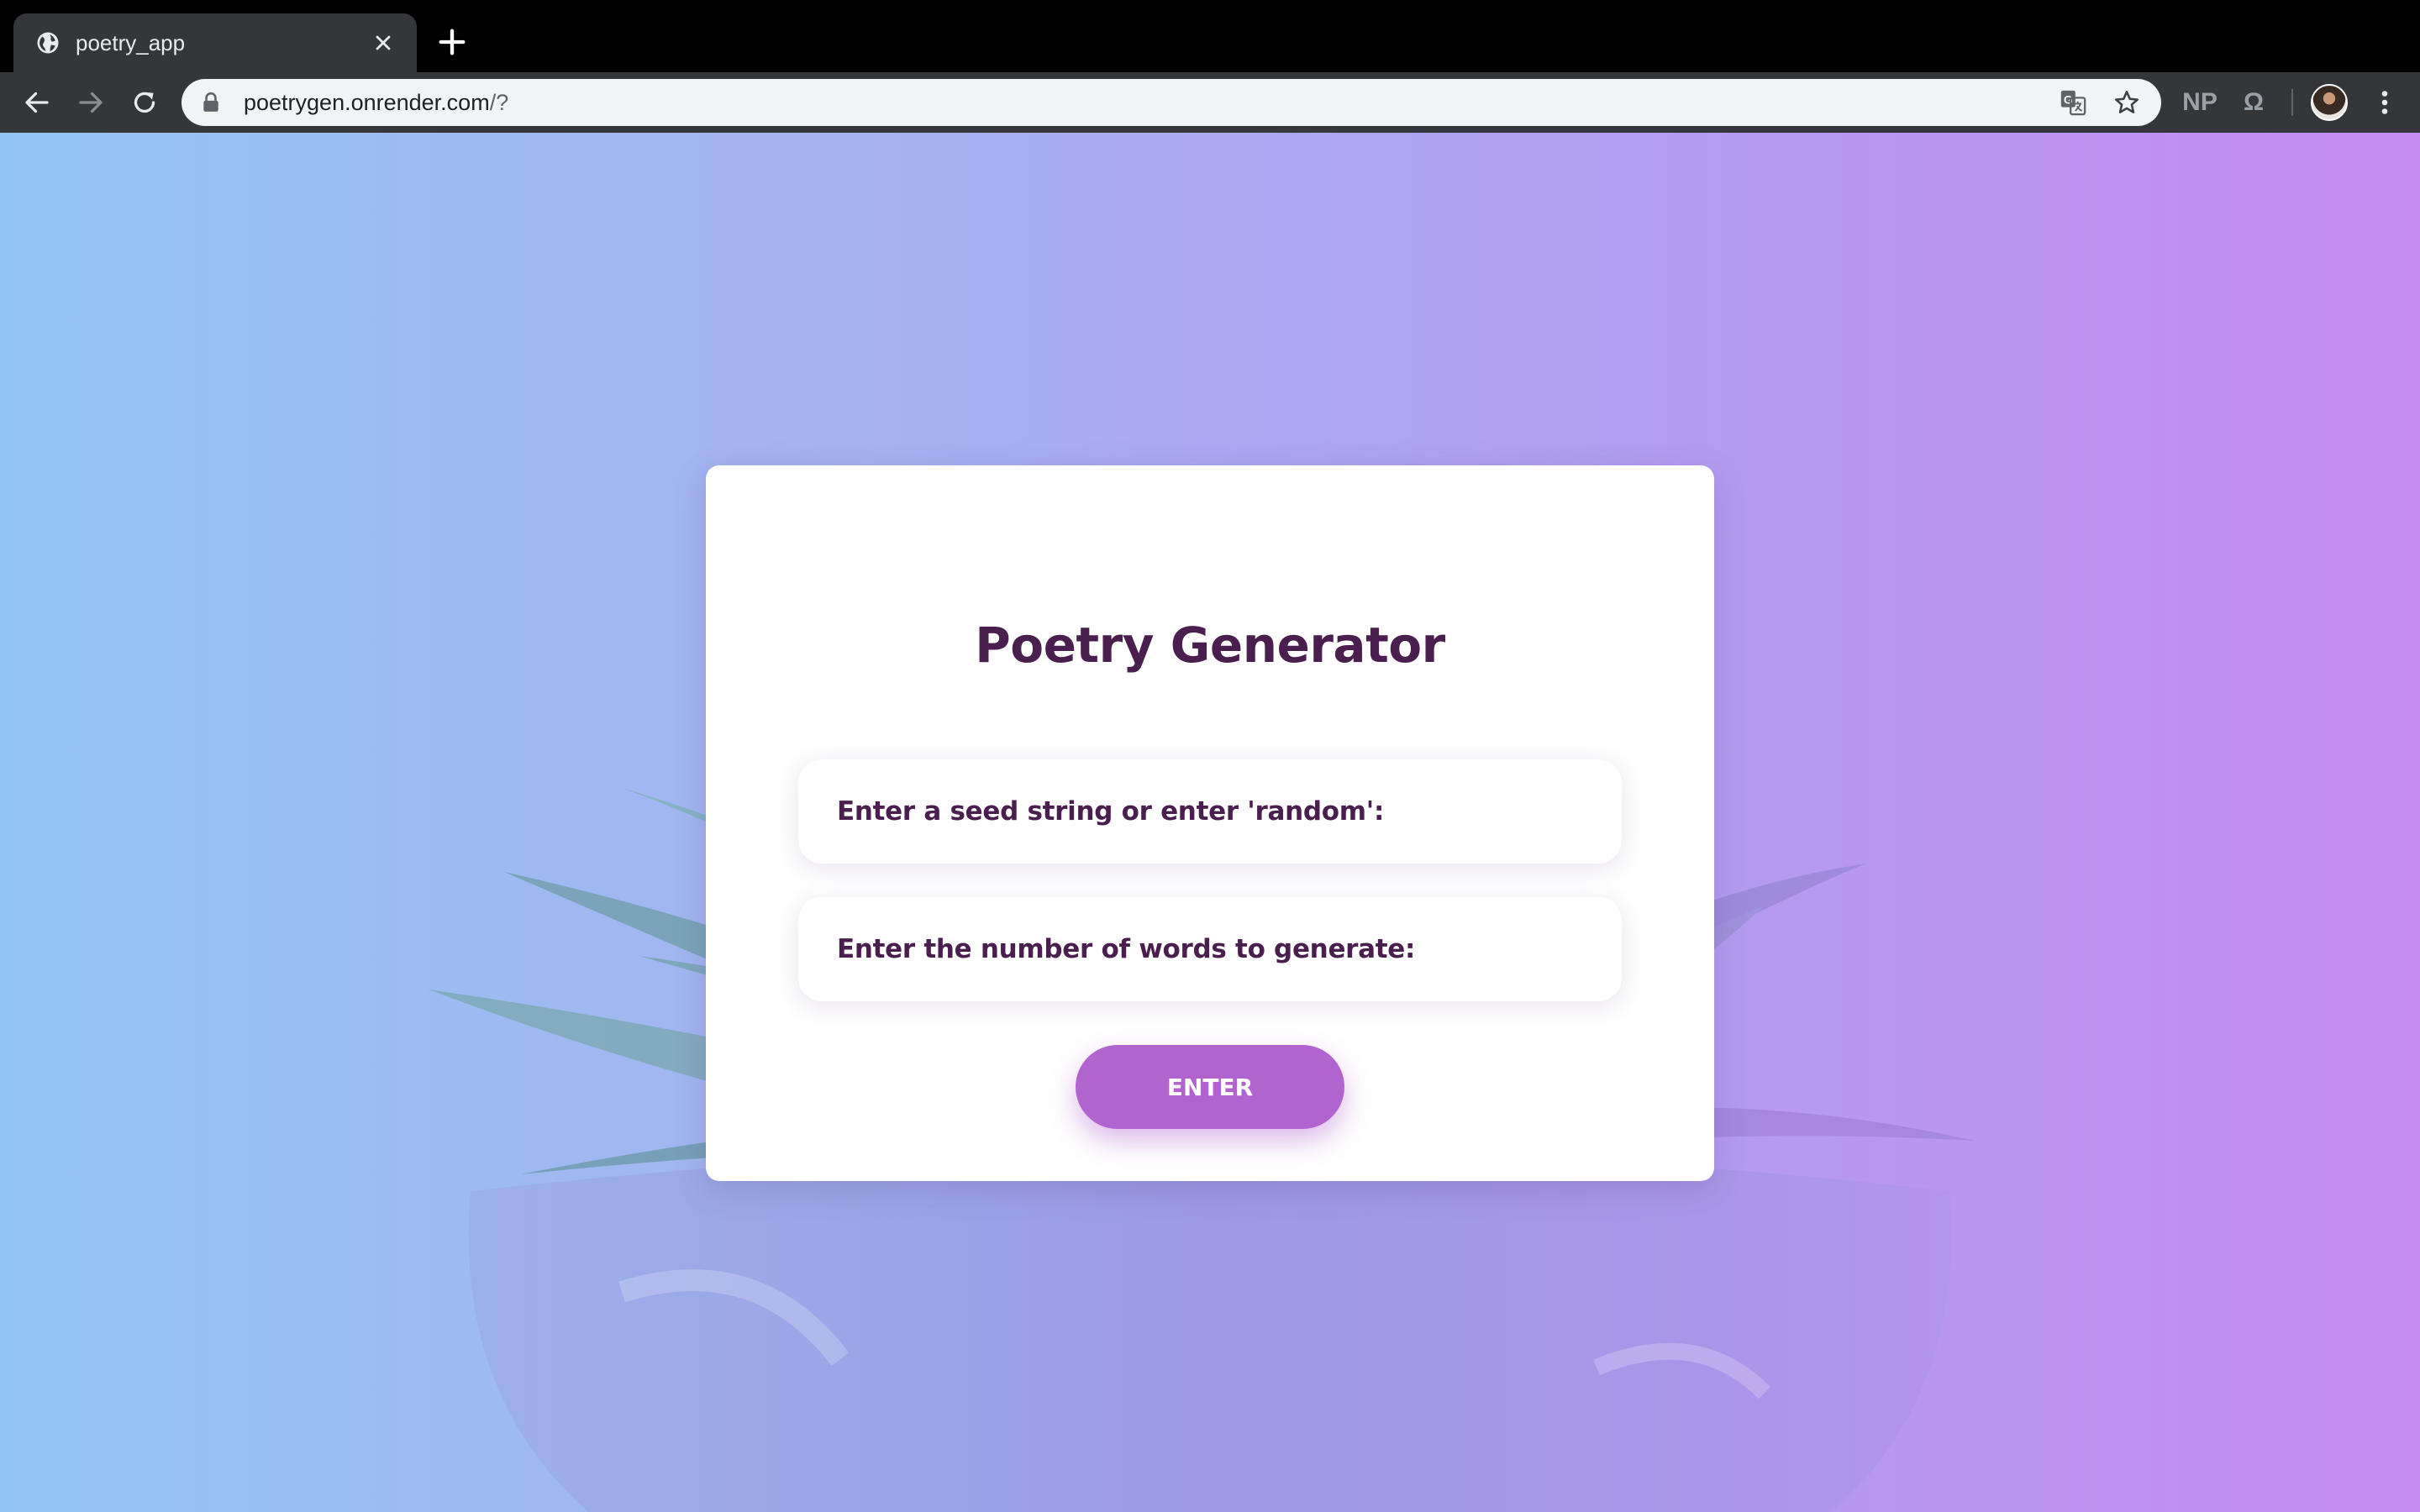  I want to click on word-count-field: Enter the number of words to generate:, so click(1210, 949).